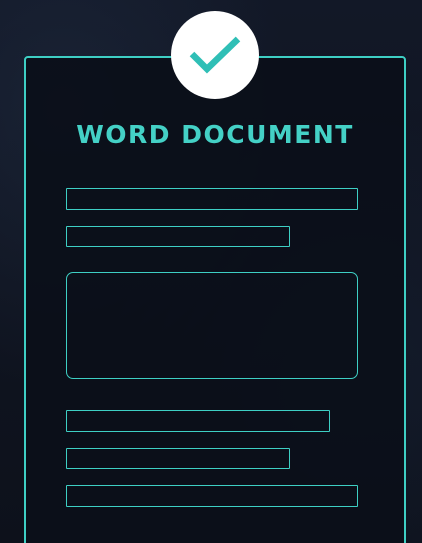 This screenshot has width=422, height=543. I want to click on document-title: WORD DOCUMENT, so click(215, 134).